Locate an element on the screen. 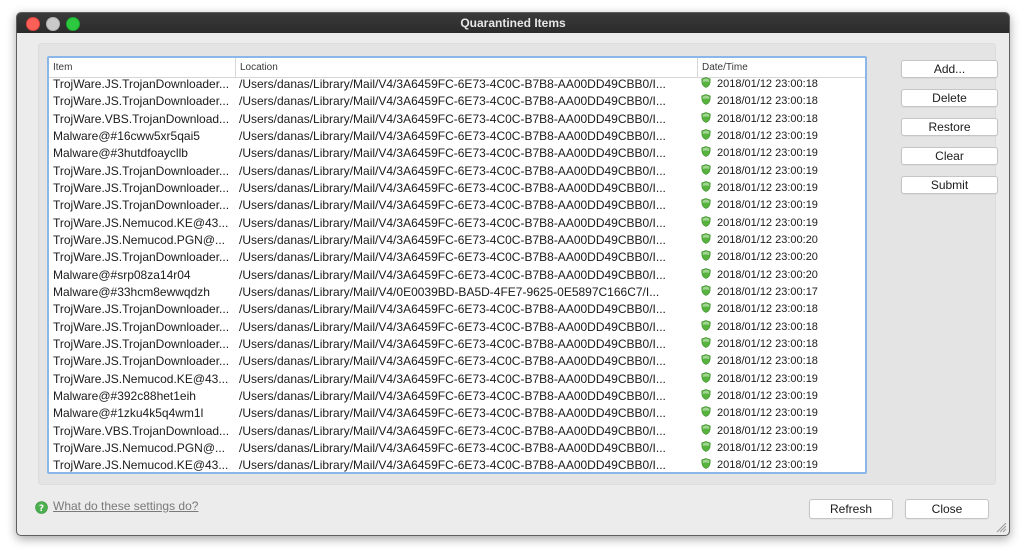 This screenshot has width=1024, height=554. column-header-datetime: Date/Time is located at coordinates (780, 67).